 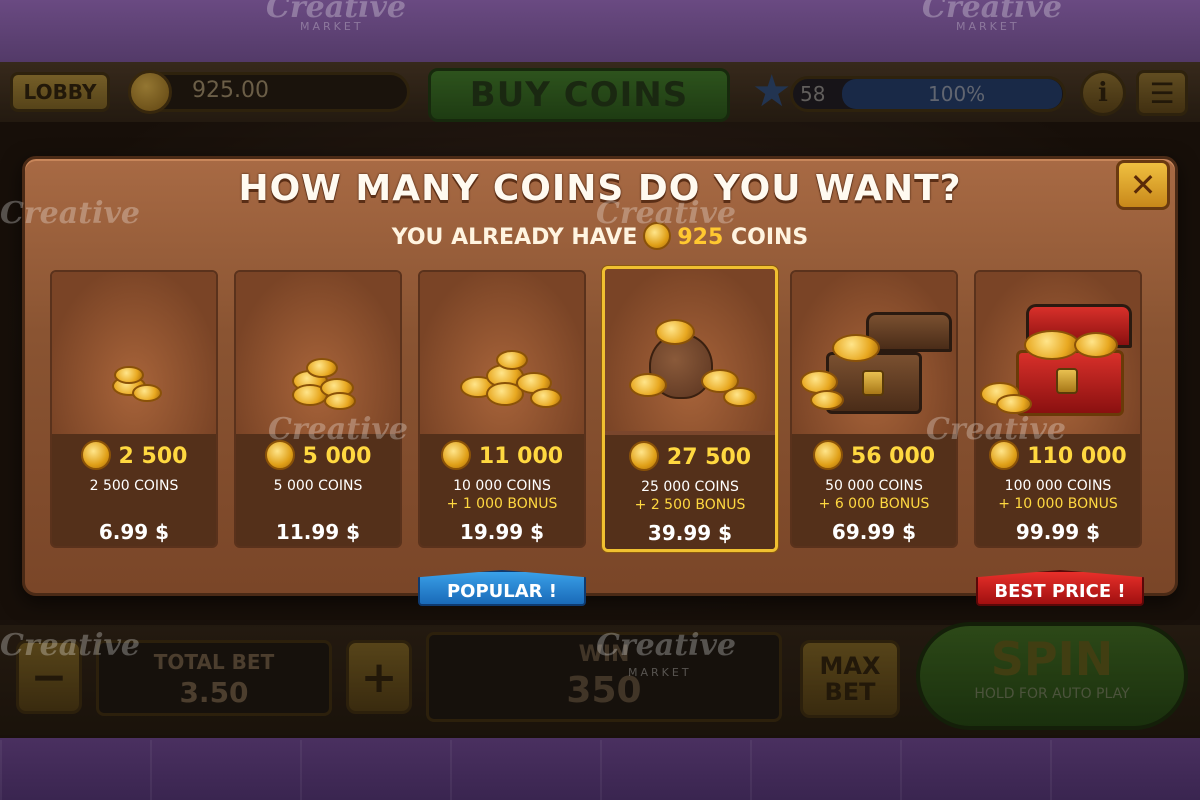 I want to click on package-amount: 2 500, so click(x=134, y=456).